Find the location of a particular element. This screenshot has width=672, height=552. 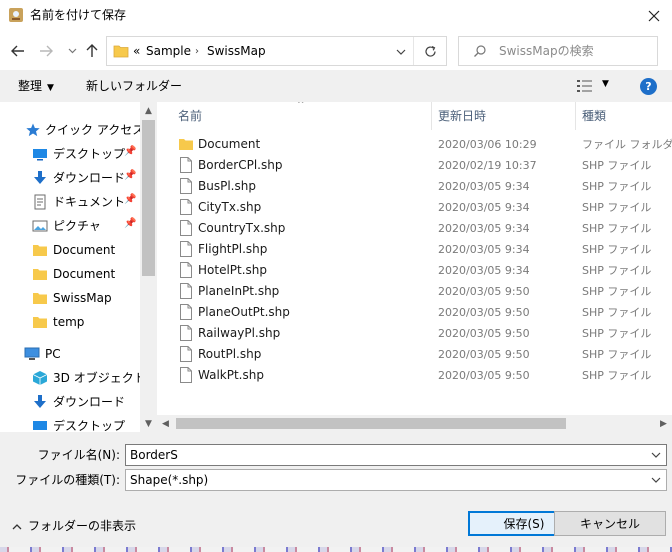

file-name: HotelPt.shp is located at coordinates (233, 270).